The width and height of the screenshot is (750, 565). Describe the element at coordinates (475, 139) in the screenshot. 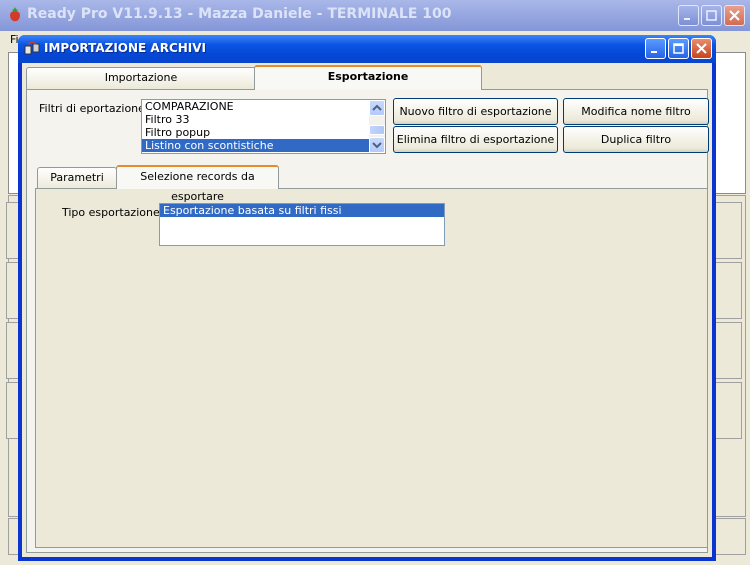

I see `delete-export-filter-button: Elimina filtro di esportazione` at that location.